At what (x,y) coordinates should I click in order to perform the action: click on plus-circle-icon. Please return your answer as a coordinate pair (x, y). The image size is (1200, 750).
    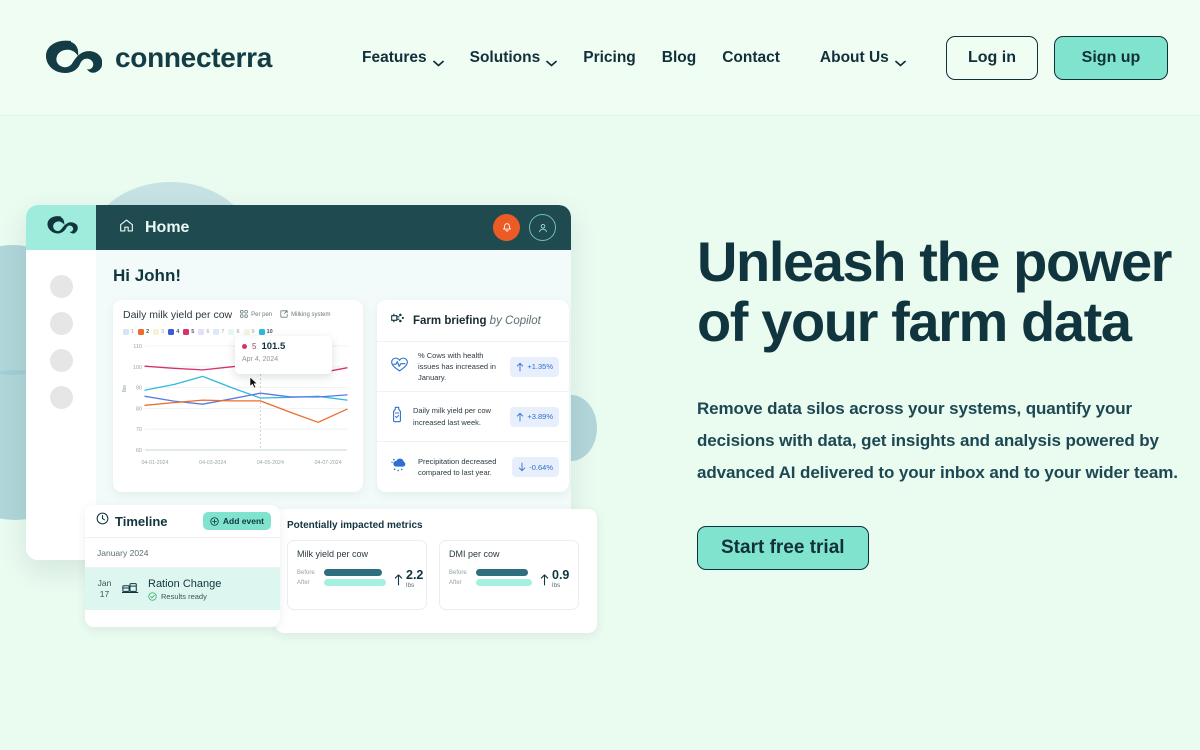
    Looking at the image, I should click on (214, 521).